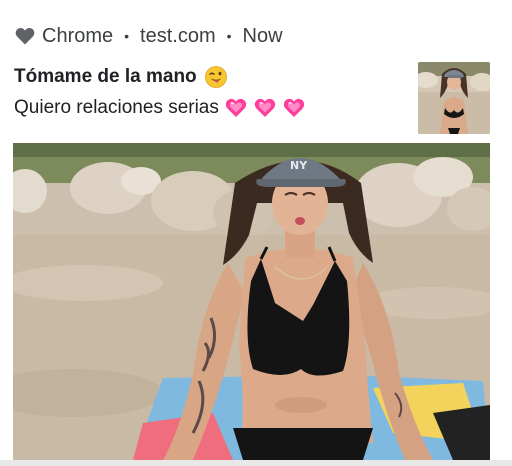 The image size is (512, 466). What do you see at coordinates (178, 35) in the screenshot?
I see `source-domain: test.com` at bounding box center [178, 35].